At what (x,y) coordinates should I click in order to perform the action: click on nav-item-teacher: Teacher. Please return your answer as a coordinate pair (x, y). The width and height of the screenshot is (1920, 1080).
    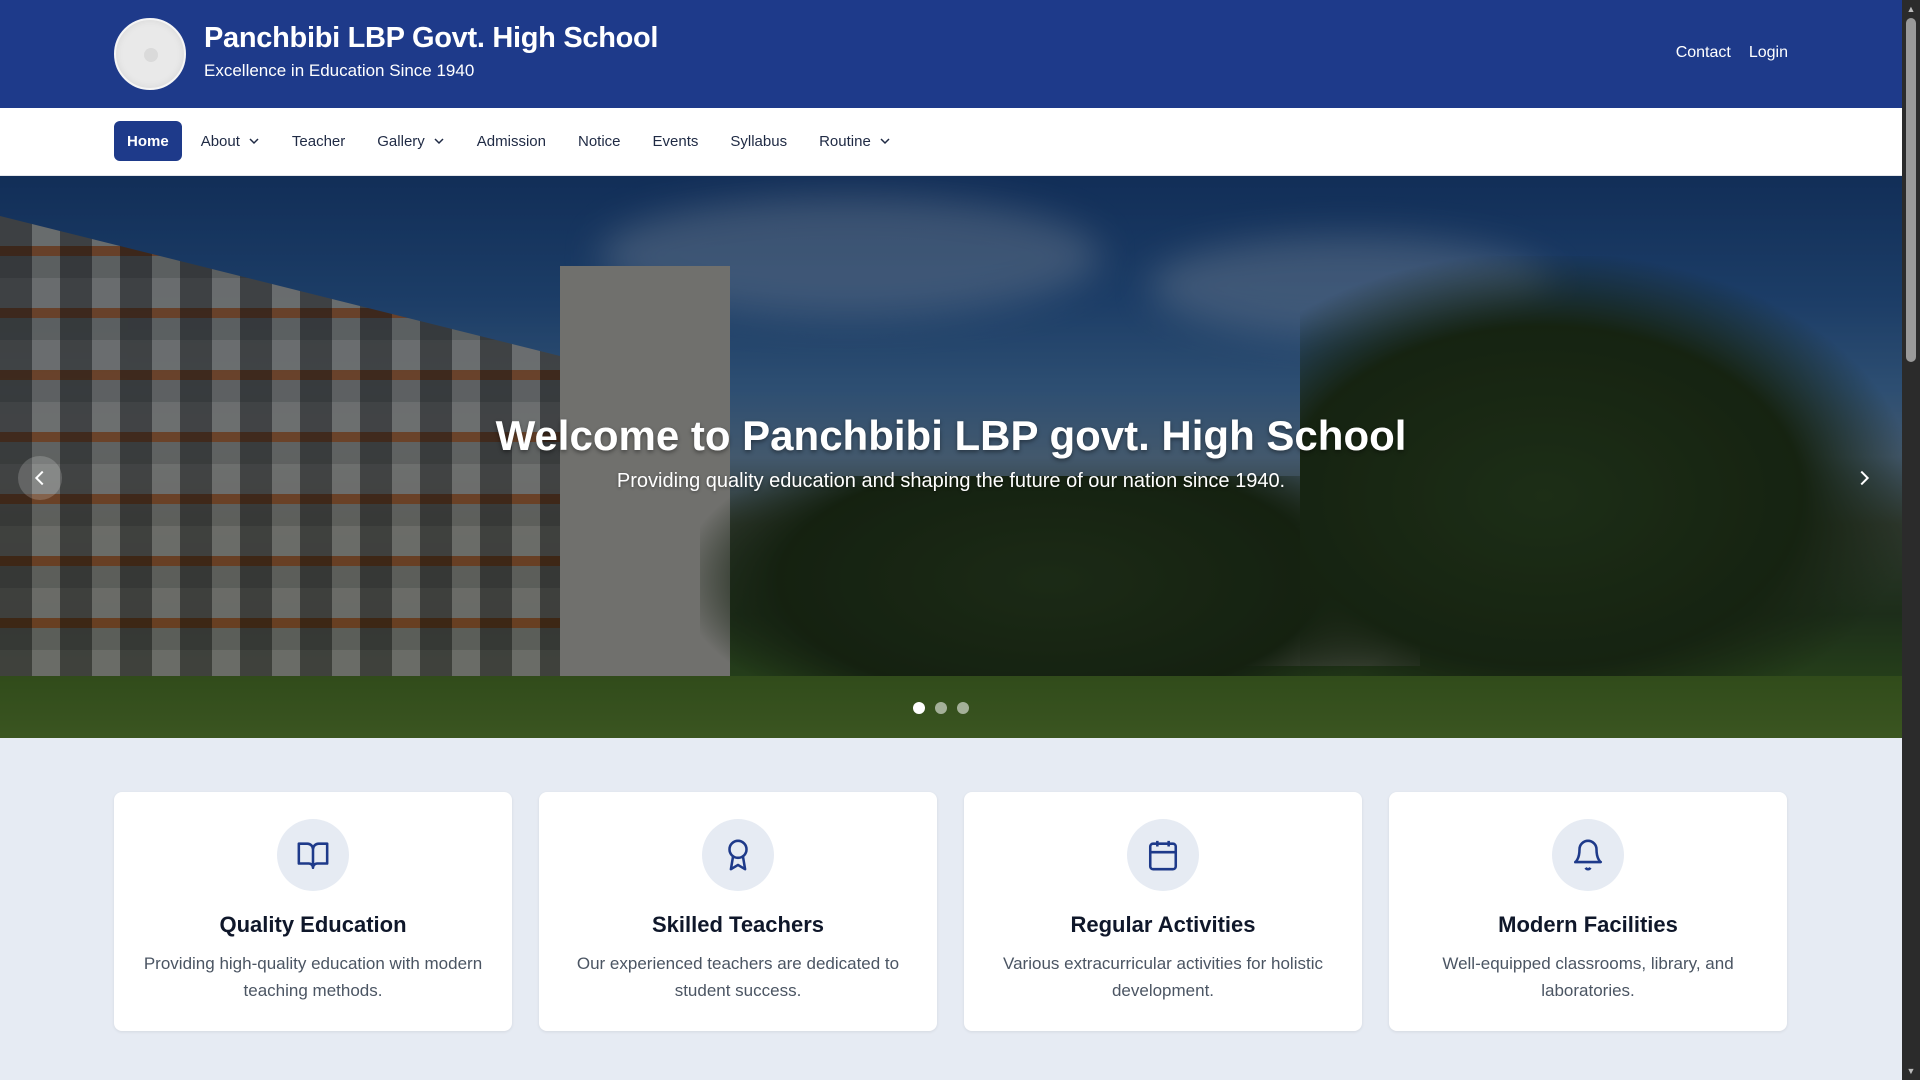
    Looking at the image, I should click on (318, 141).